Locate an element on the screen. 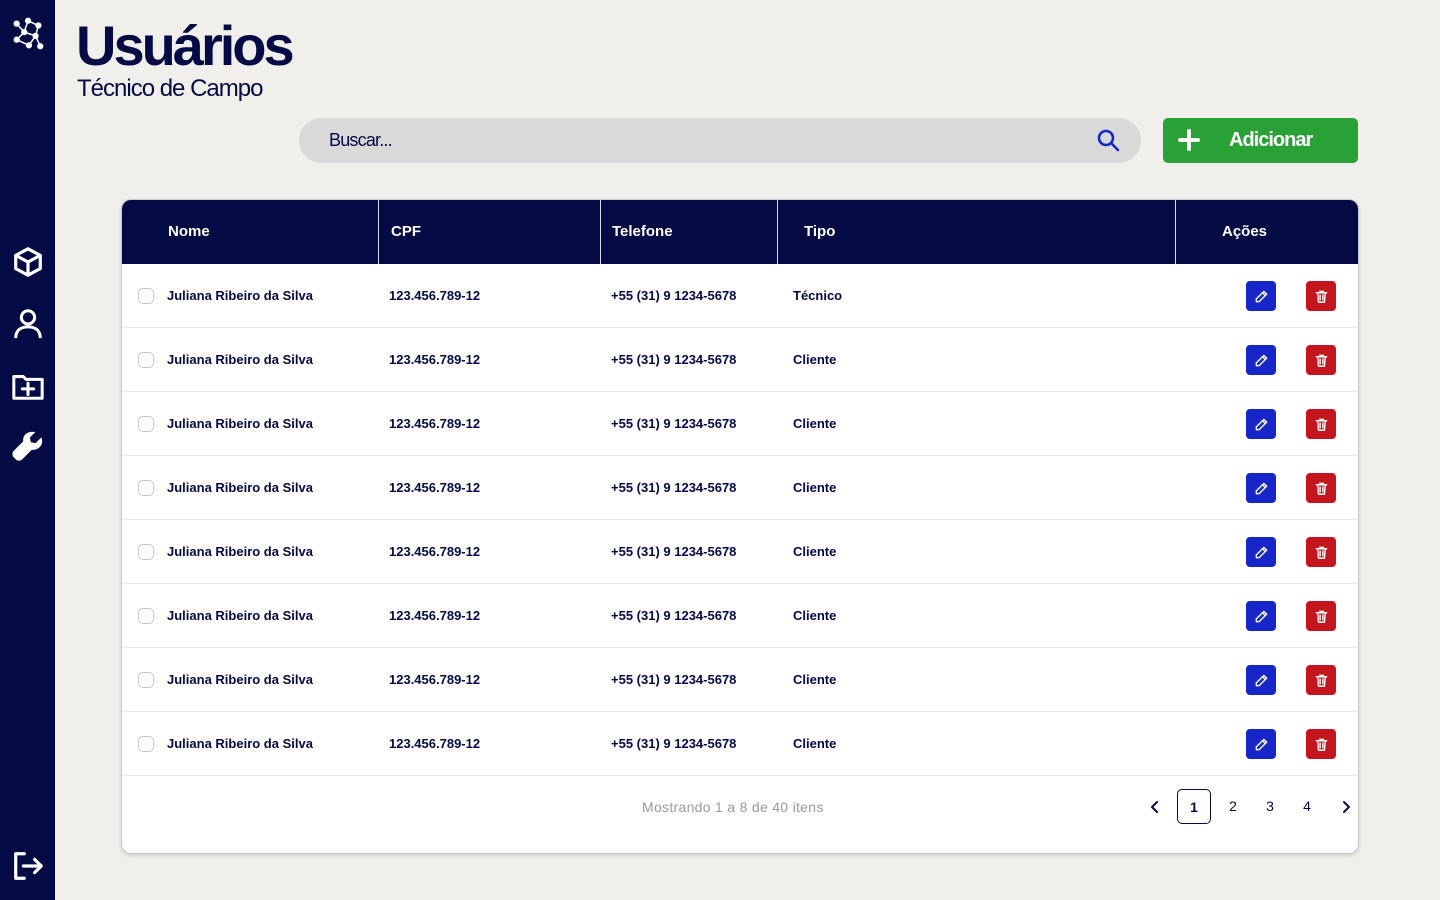 Image resolution: width=1440 pixels, height=900 pixels. chevron-left-icon is located at coordinates (1155, 807).